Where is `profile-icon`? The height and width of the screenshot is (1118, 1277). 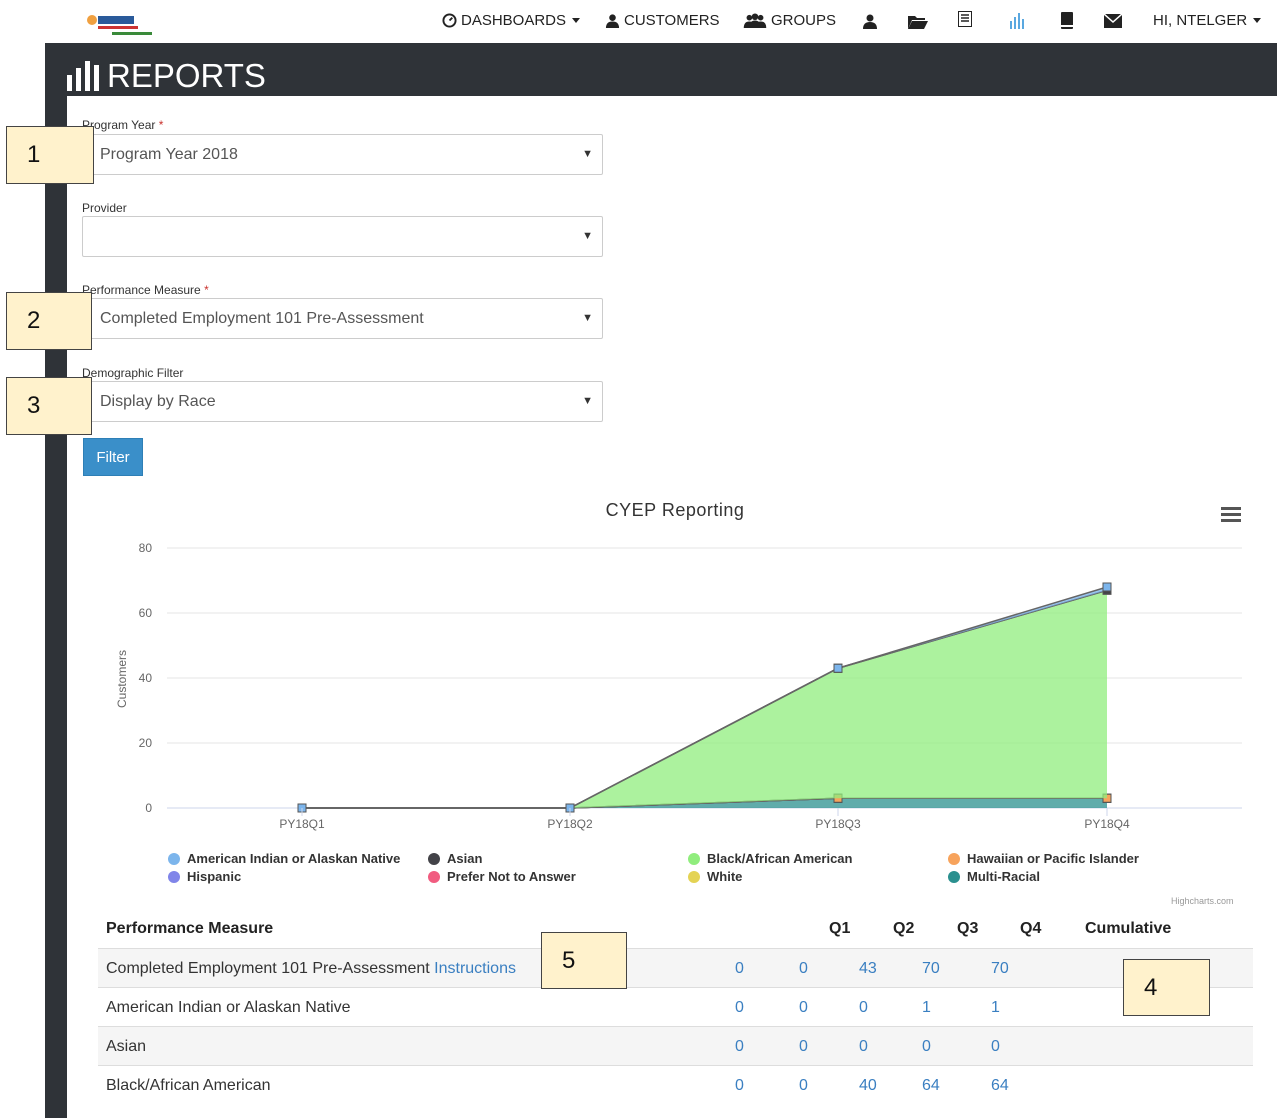
profile-icon is located at coordinates (870, 21).